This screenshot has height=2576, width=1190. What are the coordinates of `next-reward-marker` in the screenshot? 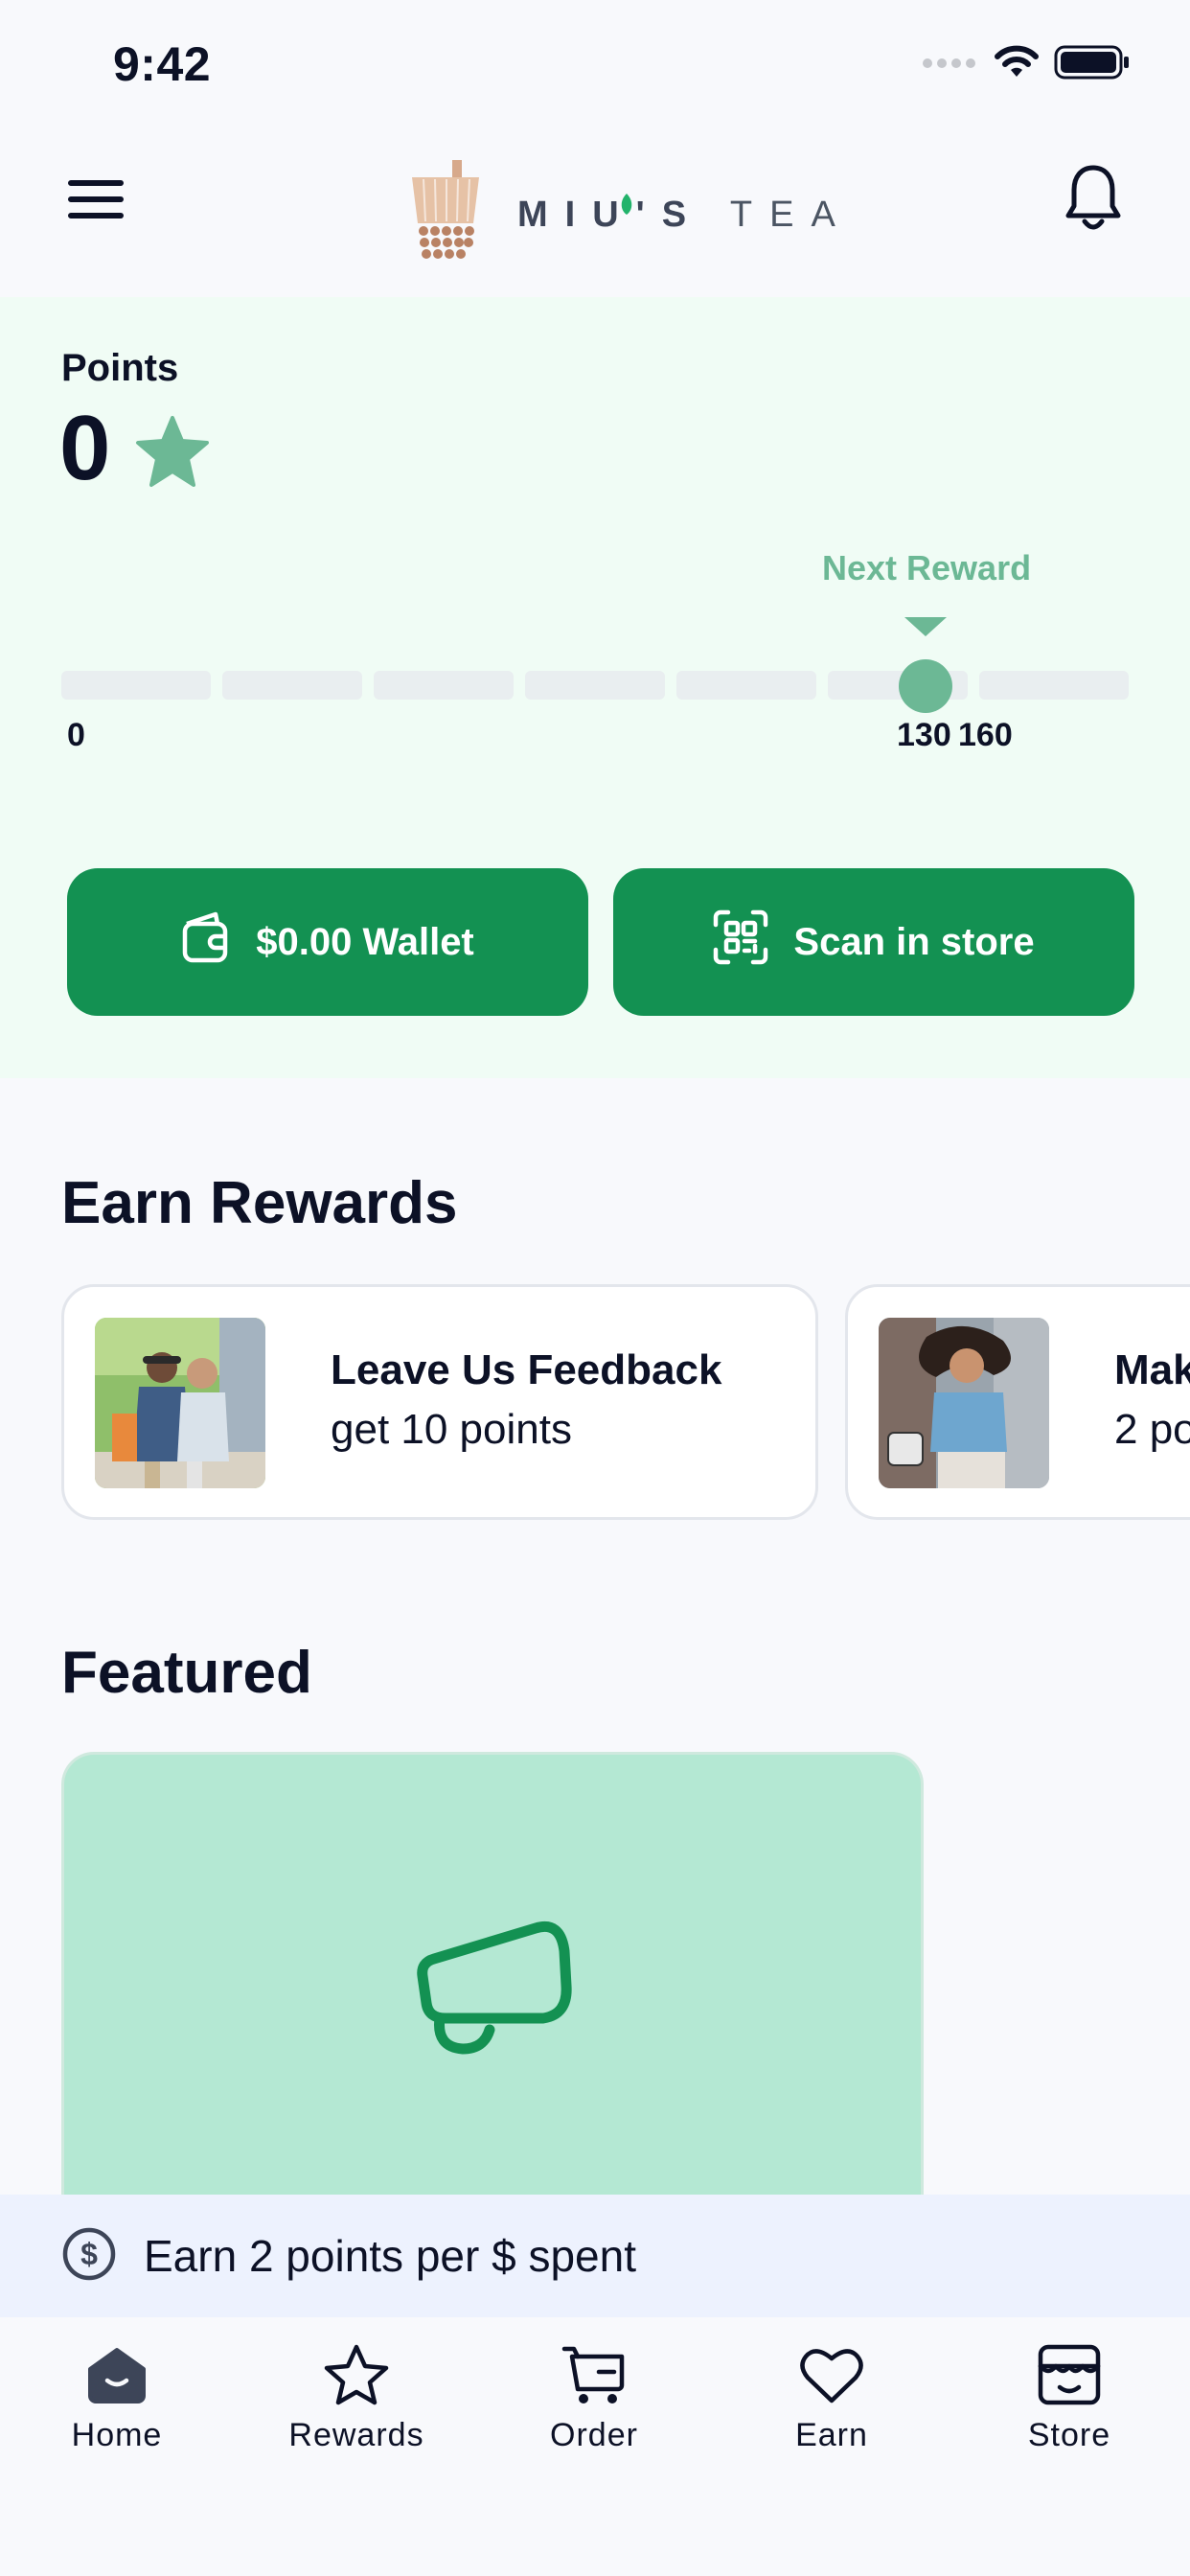 It's located at (926, 686).